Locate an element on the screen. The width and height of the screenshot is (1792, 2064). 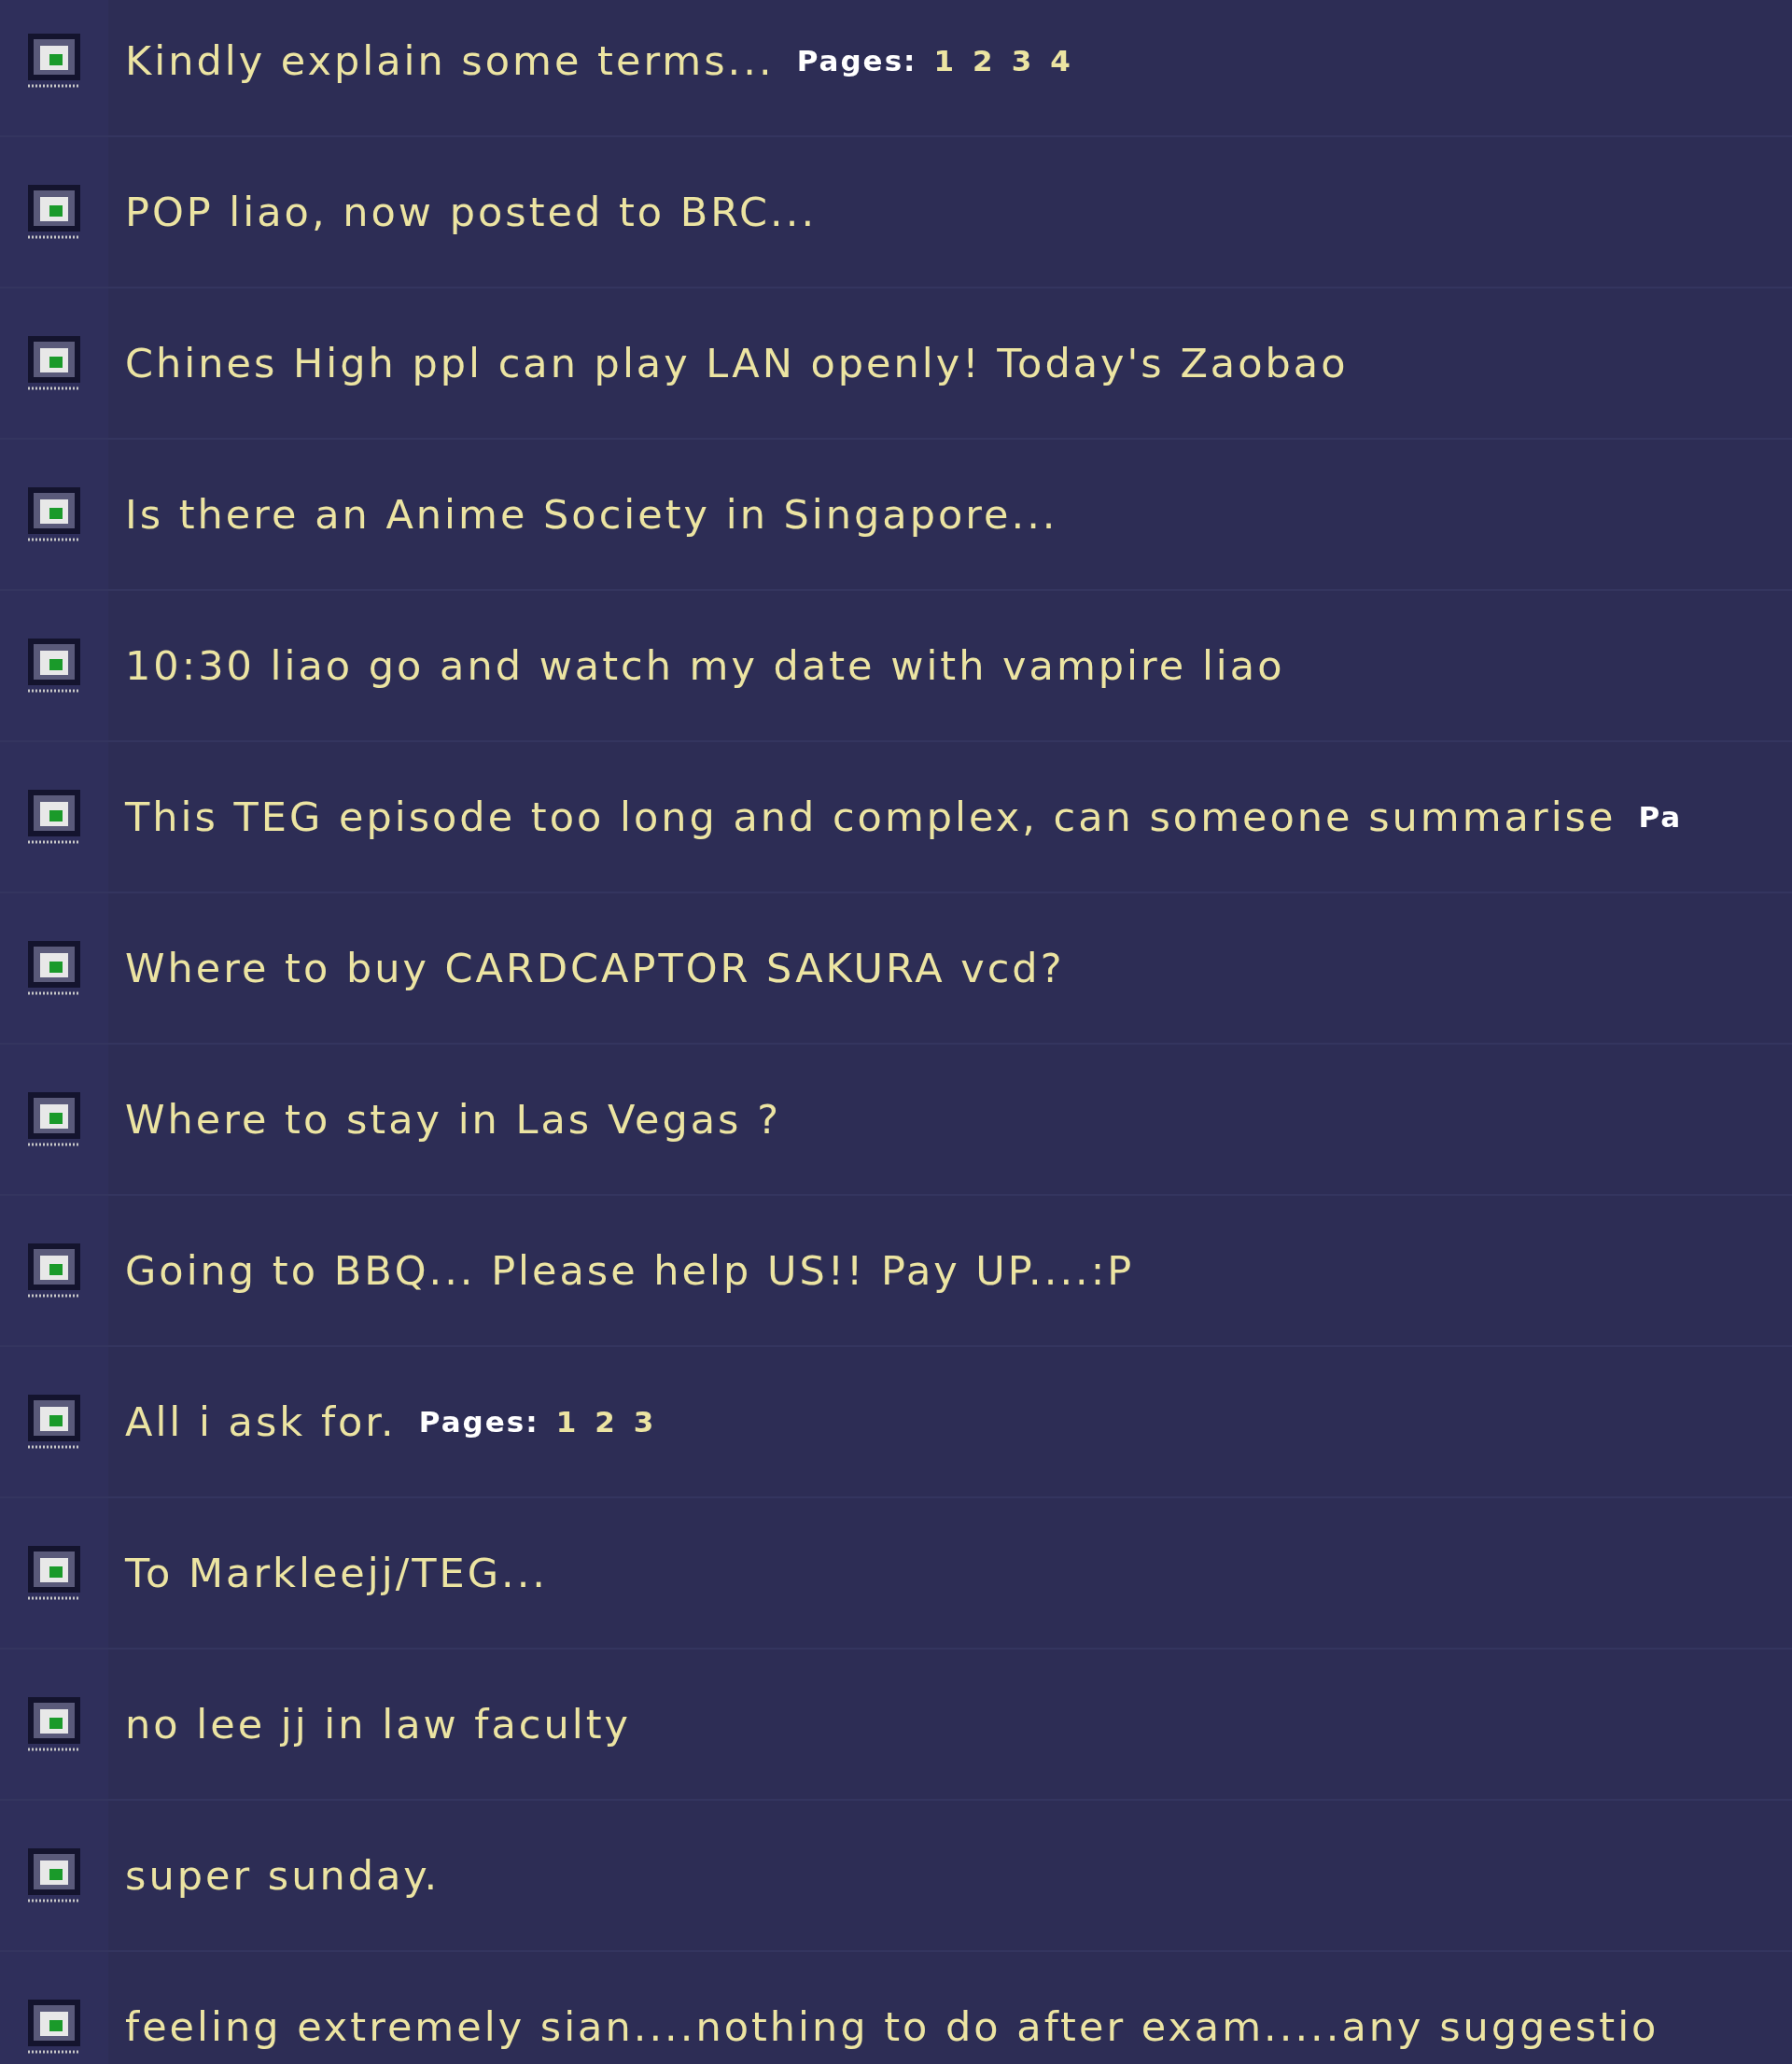
topic-title-link: feeling extremely sian....nothing to do after exam.....any suggestio is located at coordinates (892, 2026).